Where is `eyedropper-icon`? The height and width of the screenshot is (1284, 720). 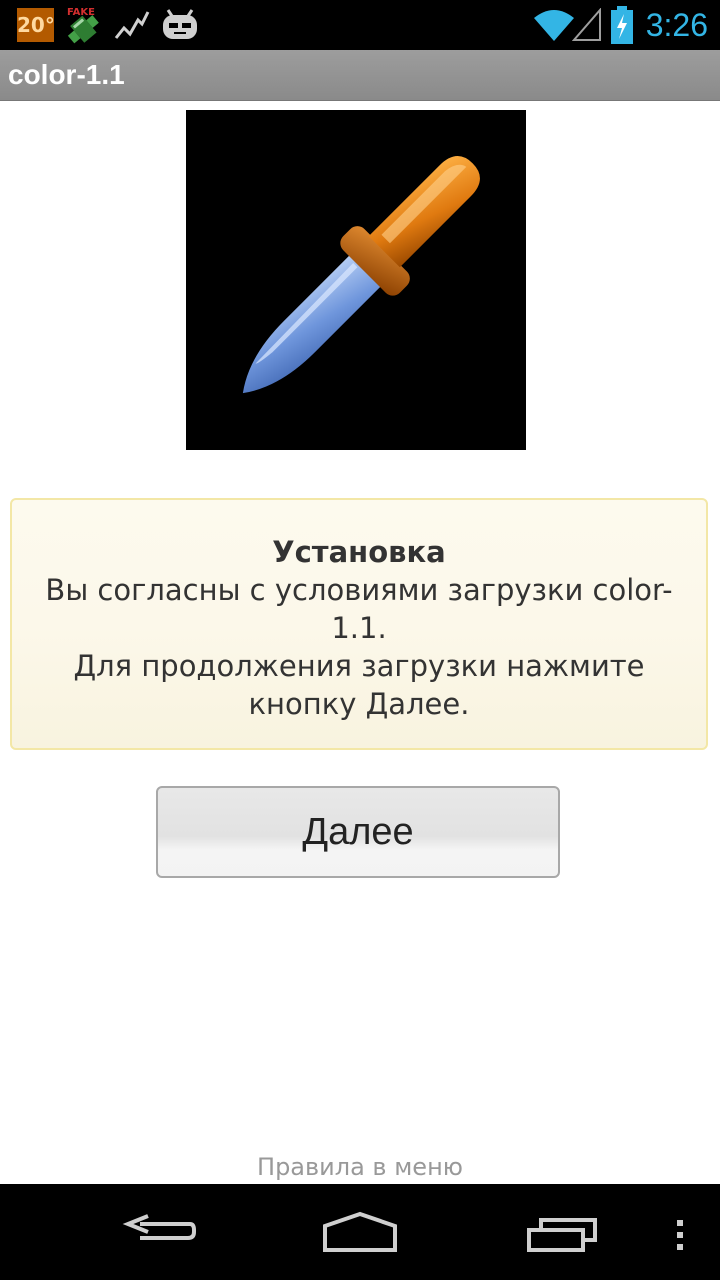 eyedropper-icon is located at coordinates (361, 275).